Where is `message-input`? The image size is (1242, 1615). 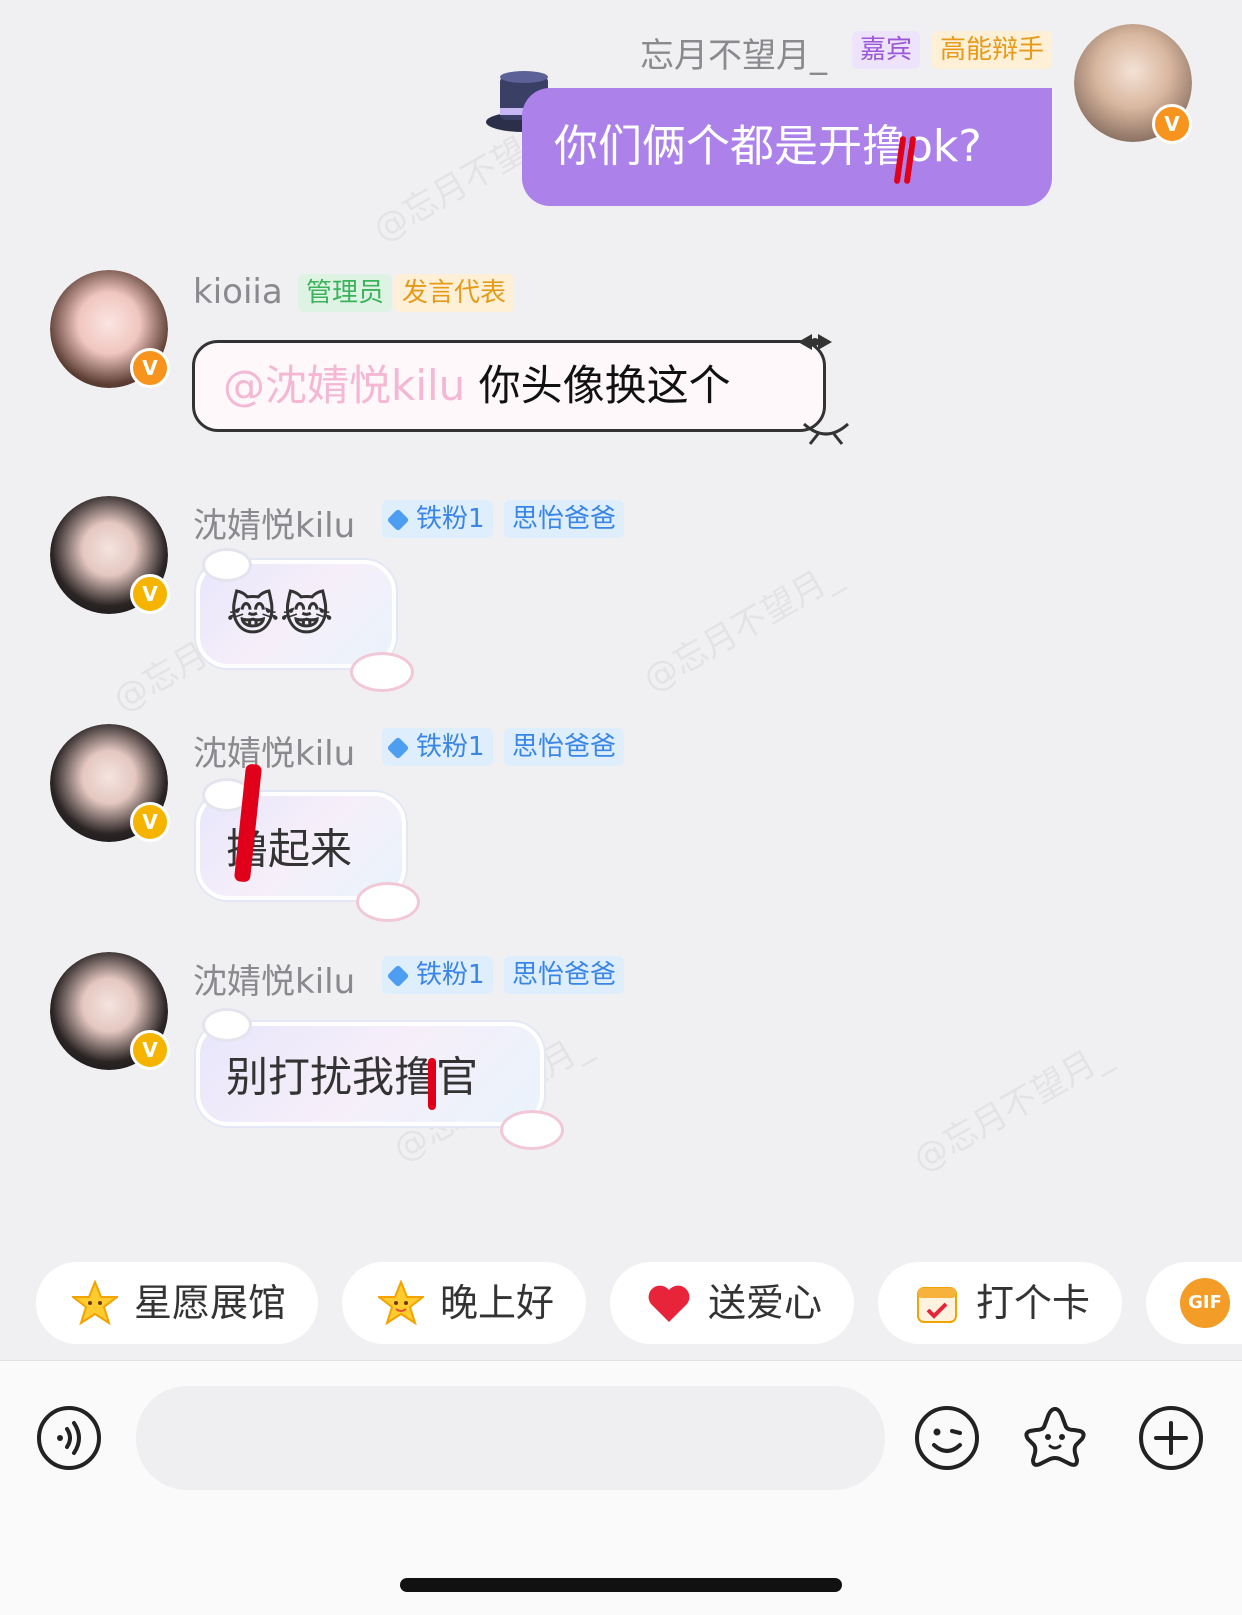 message-input is located at coordinates (510, 1438).